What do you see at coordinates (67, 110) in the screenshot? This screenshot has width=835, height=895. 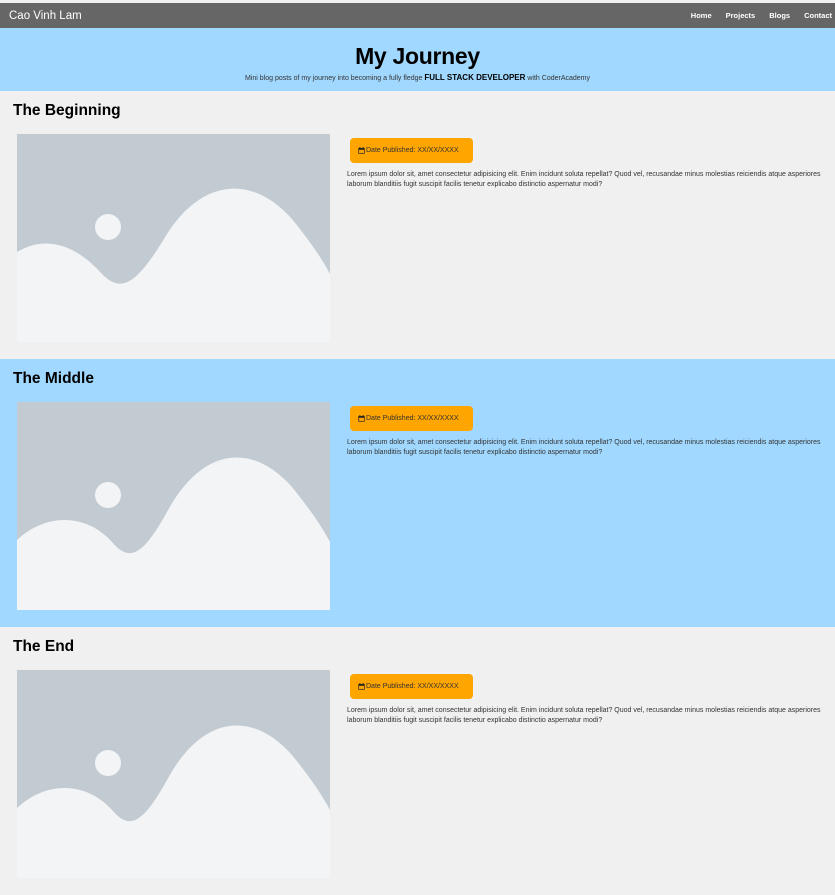 I see `post-title: The Beginning` at bounding box center [67, 110].